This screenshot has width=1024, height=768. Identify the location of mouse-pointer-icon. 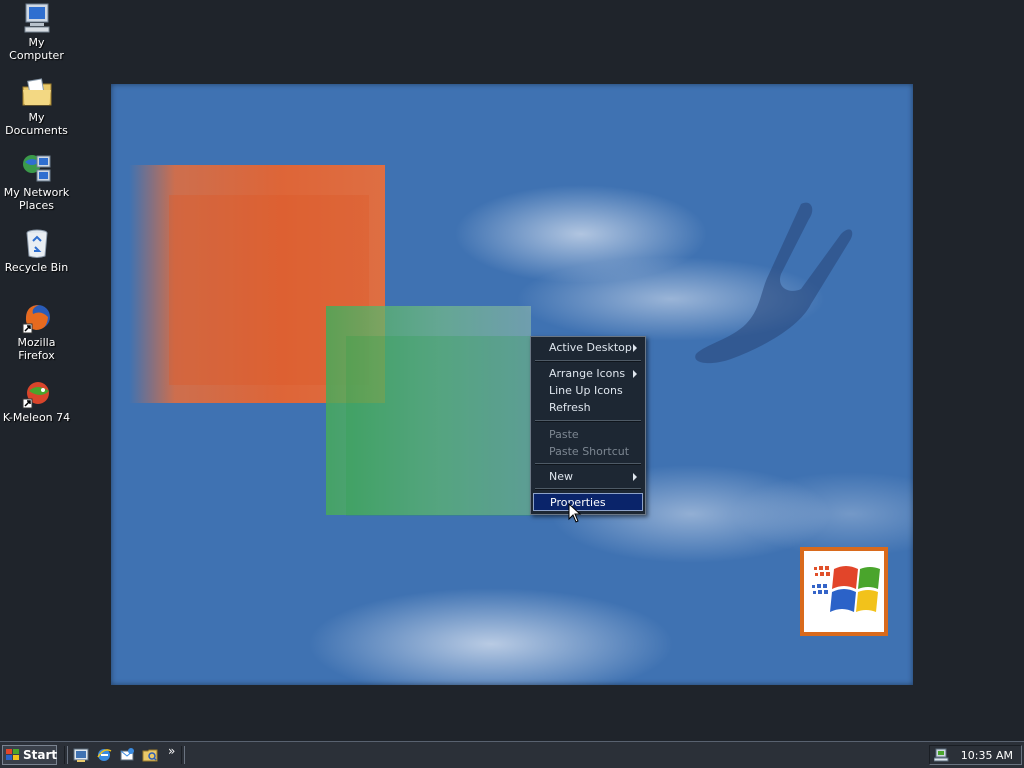
(575, 513).